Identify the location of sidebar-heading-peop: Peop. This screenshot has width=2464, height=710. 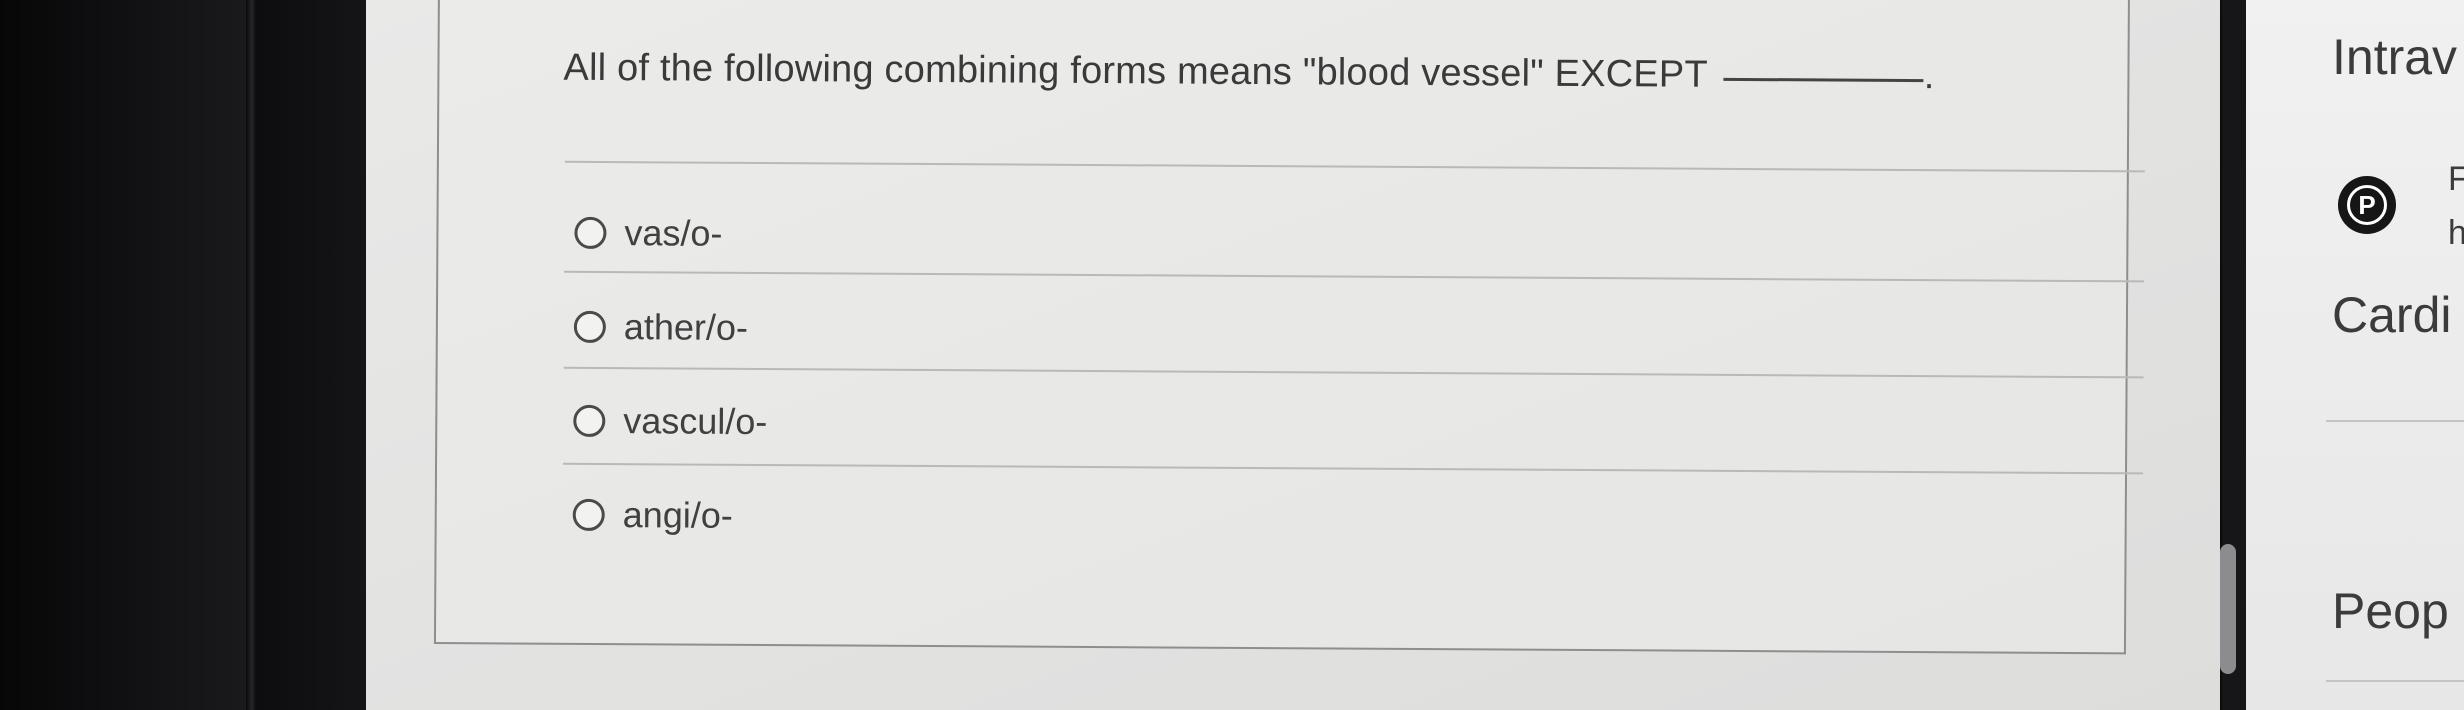
(2390, 611).